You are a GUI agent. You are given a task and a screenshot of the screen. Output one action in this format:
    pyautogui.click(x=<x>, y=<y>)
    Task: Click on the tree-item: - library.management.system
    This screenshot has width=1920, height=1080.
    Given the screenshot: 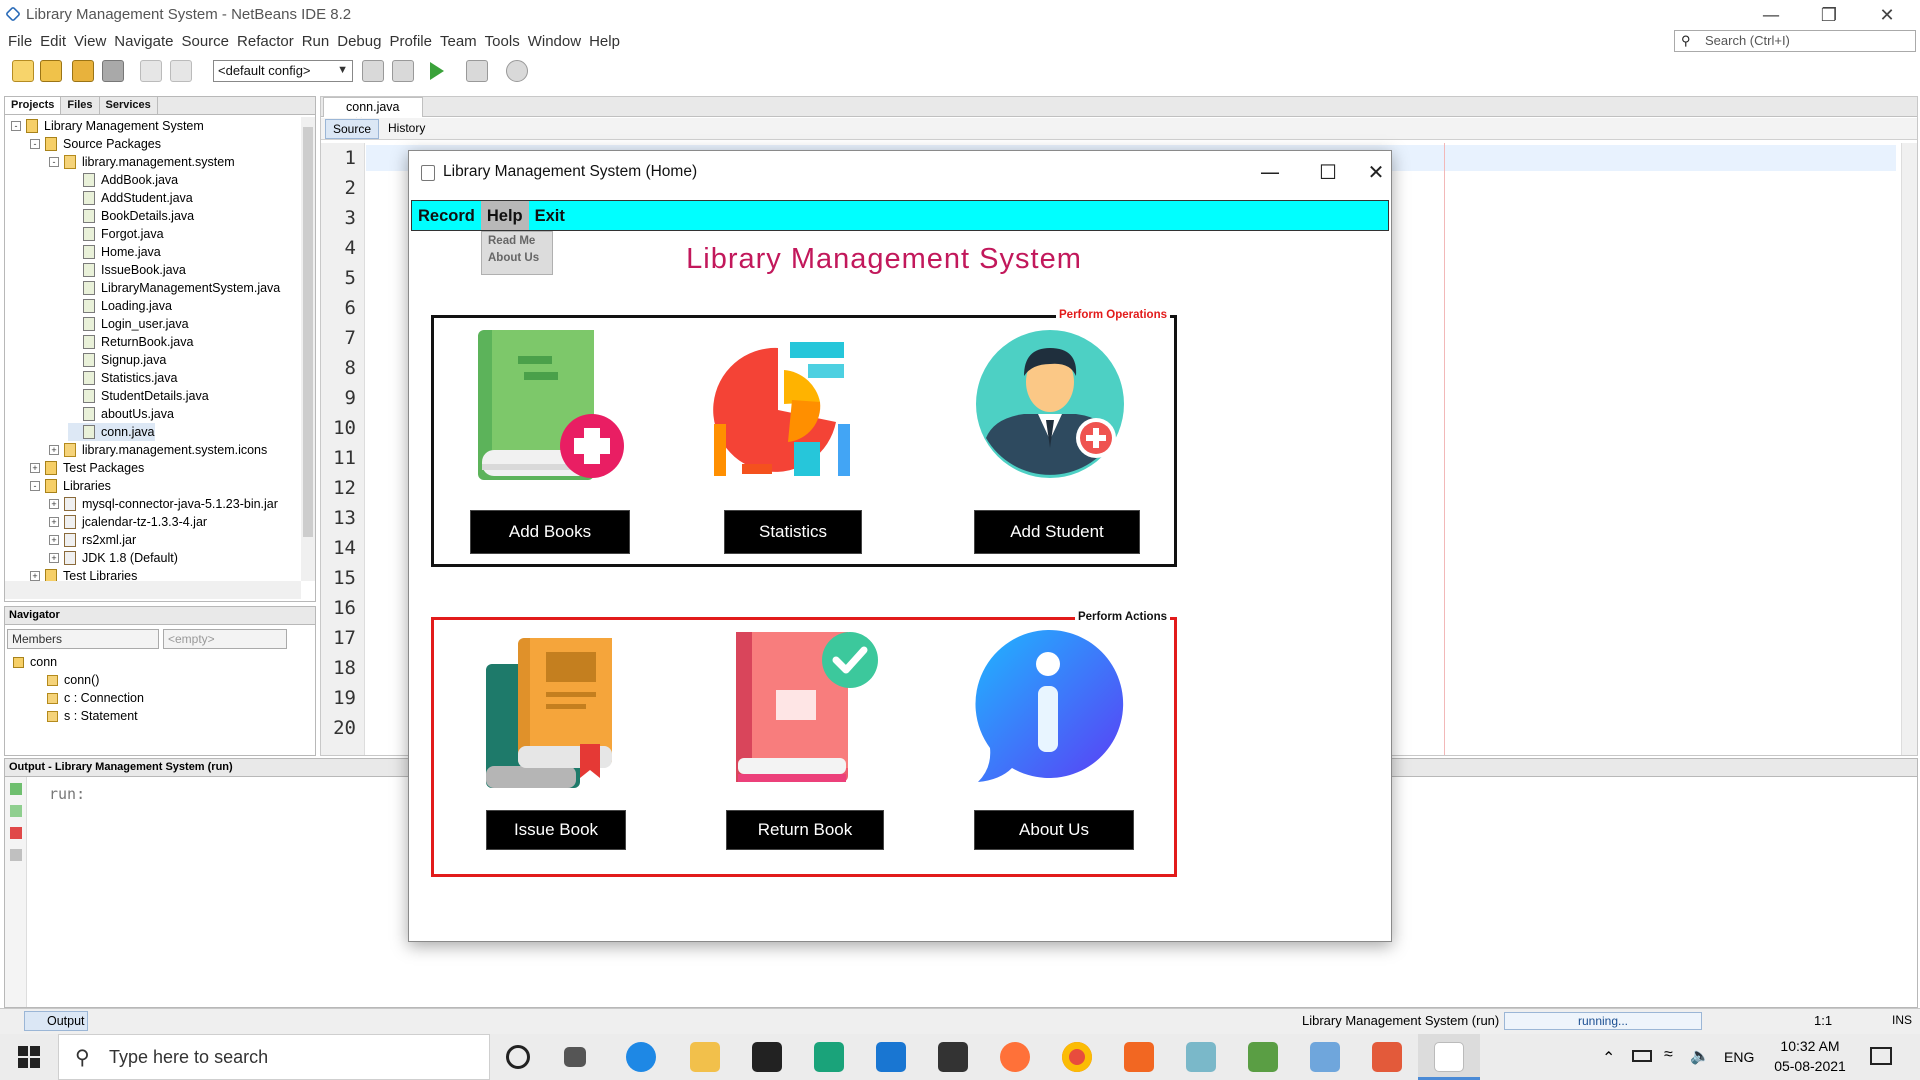 What is the action you would take?
    pyautogui.click(x=142, y=162)
    